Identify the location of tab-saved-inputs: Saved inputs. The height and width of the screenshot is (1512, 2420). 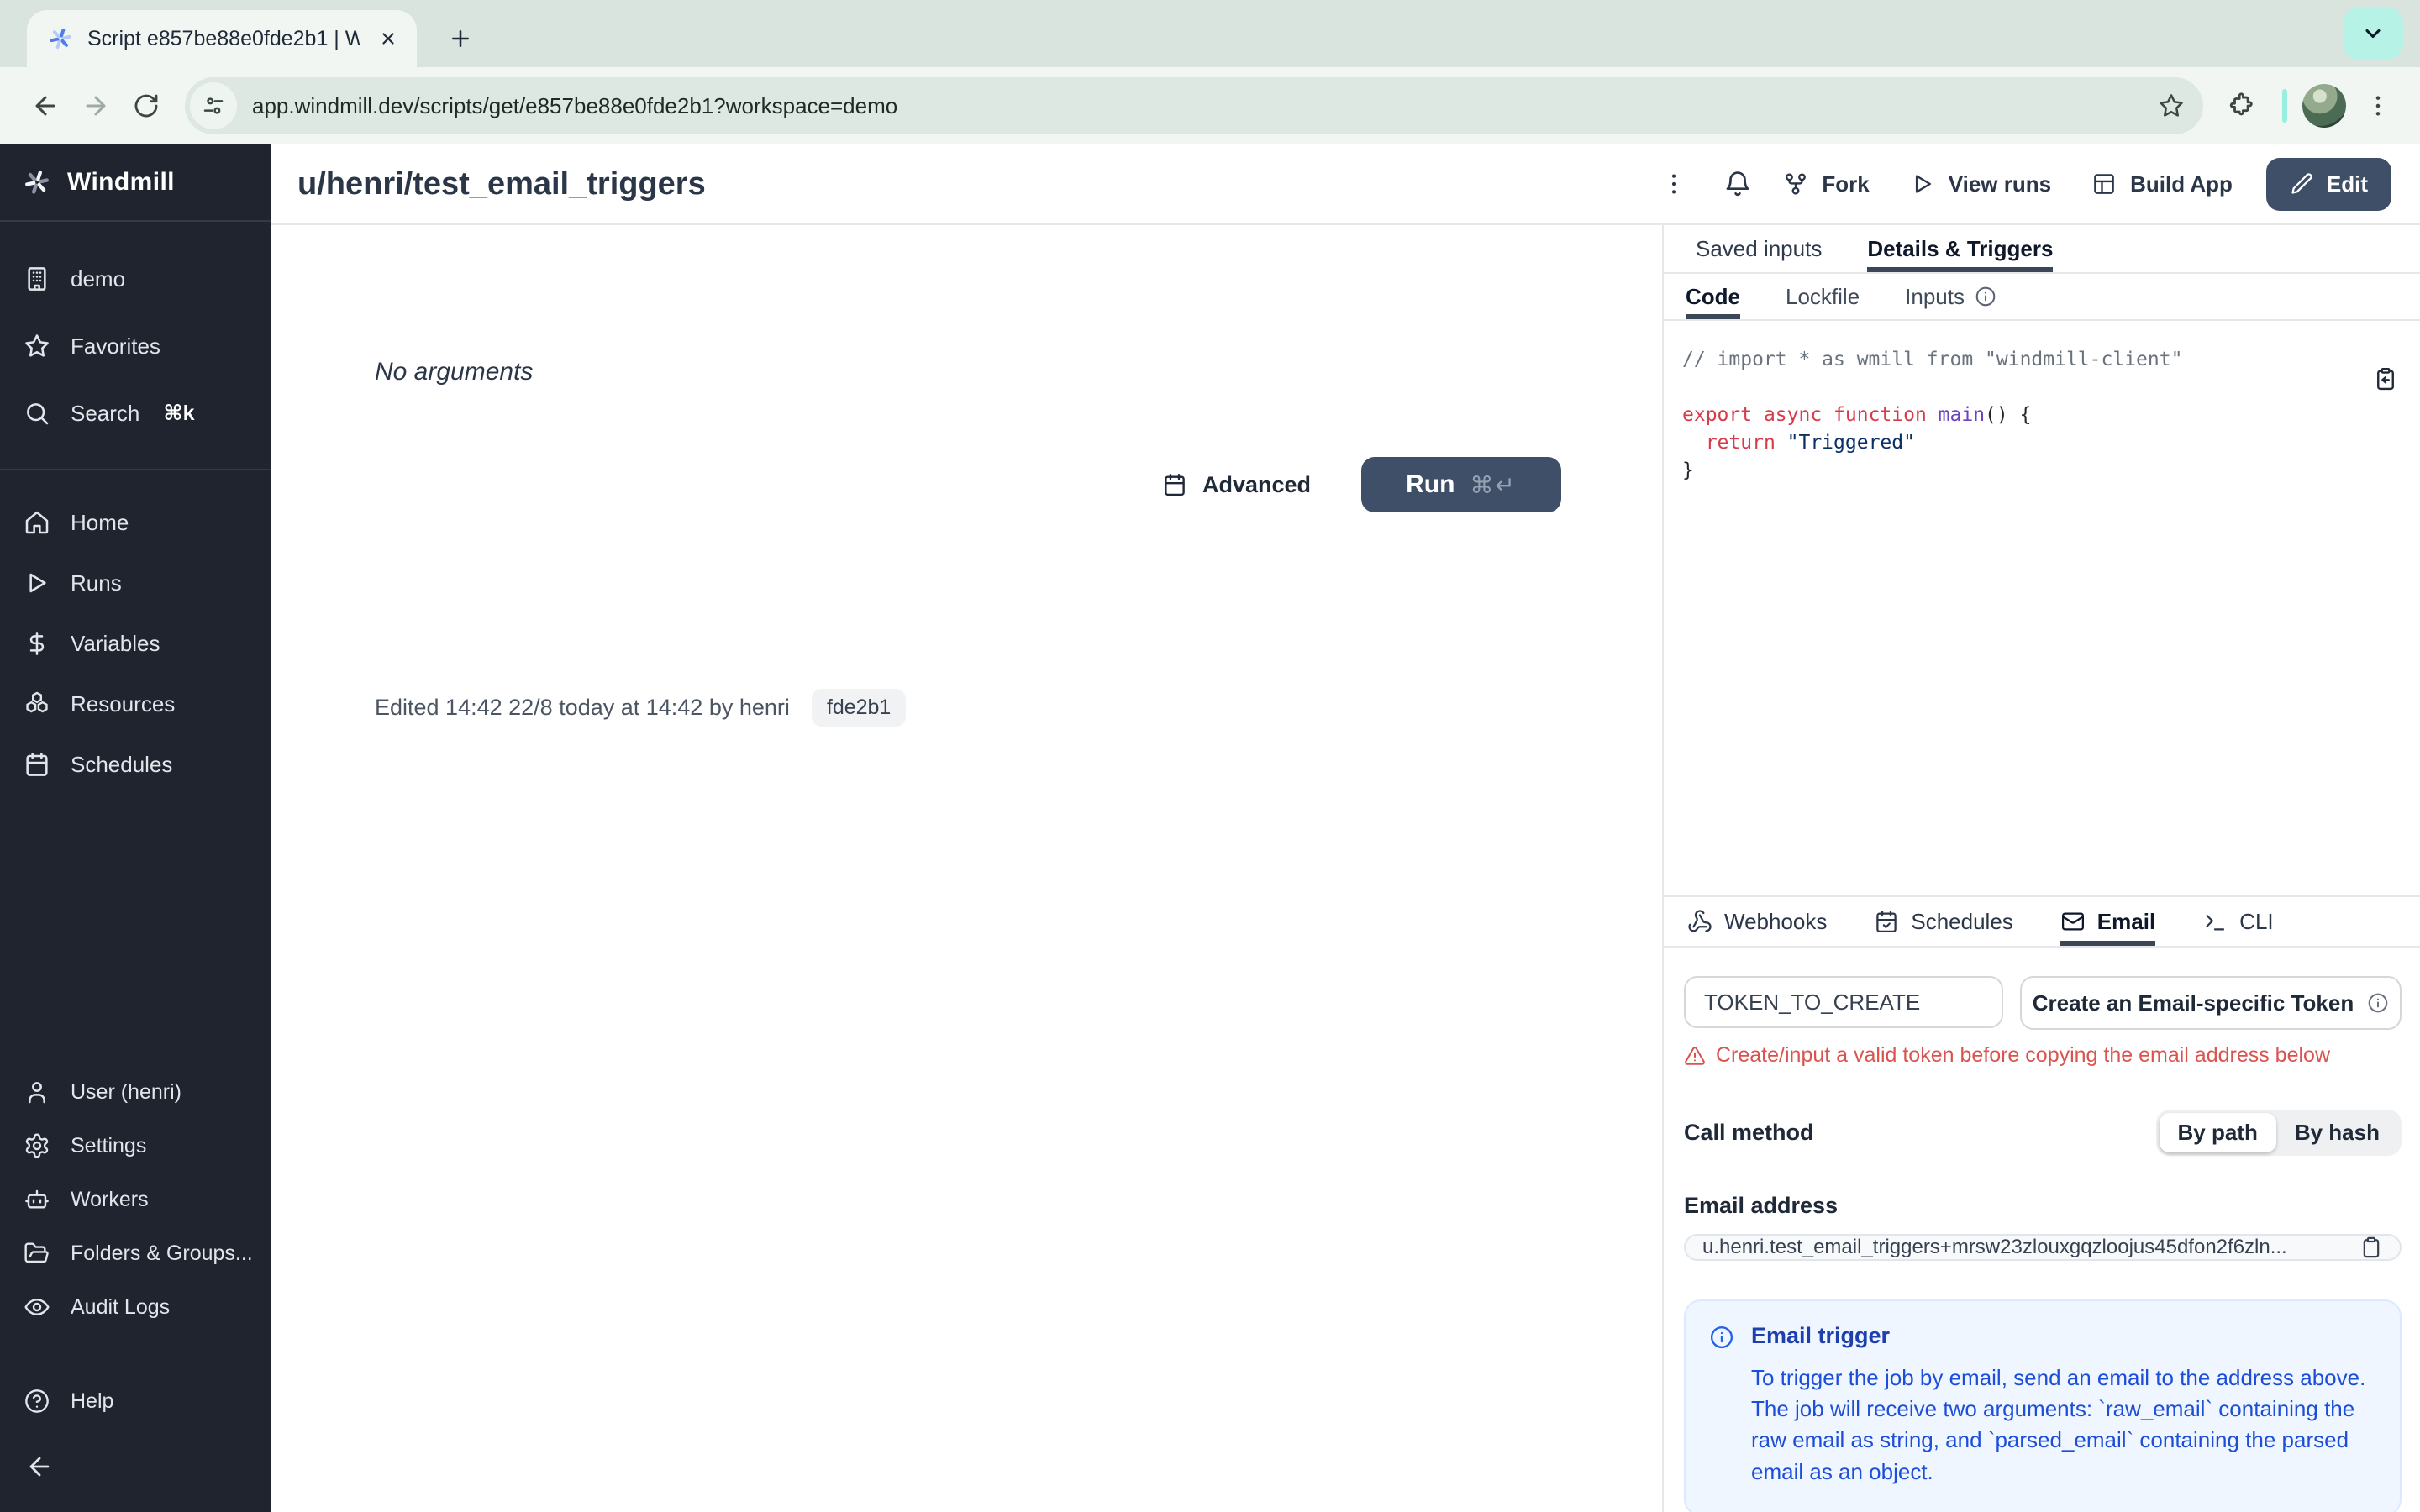
(1759, 248).